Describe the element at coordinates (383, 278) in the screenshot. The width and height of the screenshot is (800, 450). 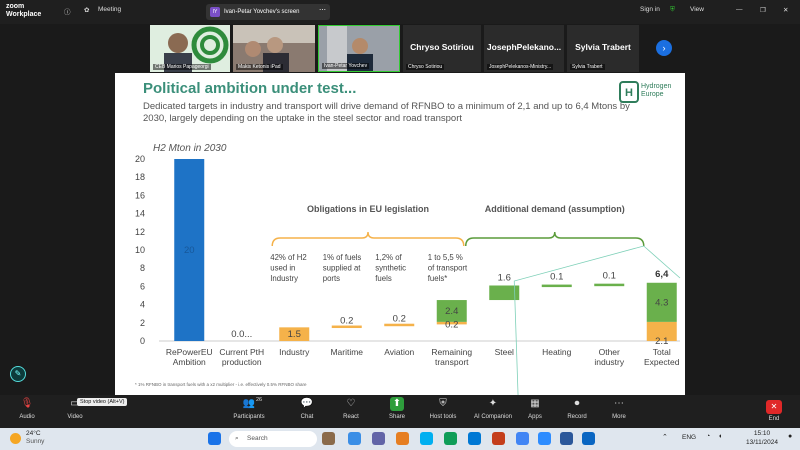
I see `obligation-note: fuels` at that location.